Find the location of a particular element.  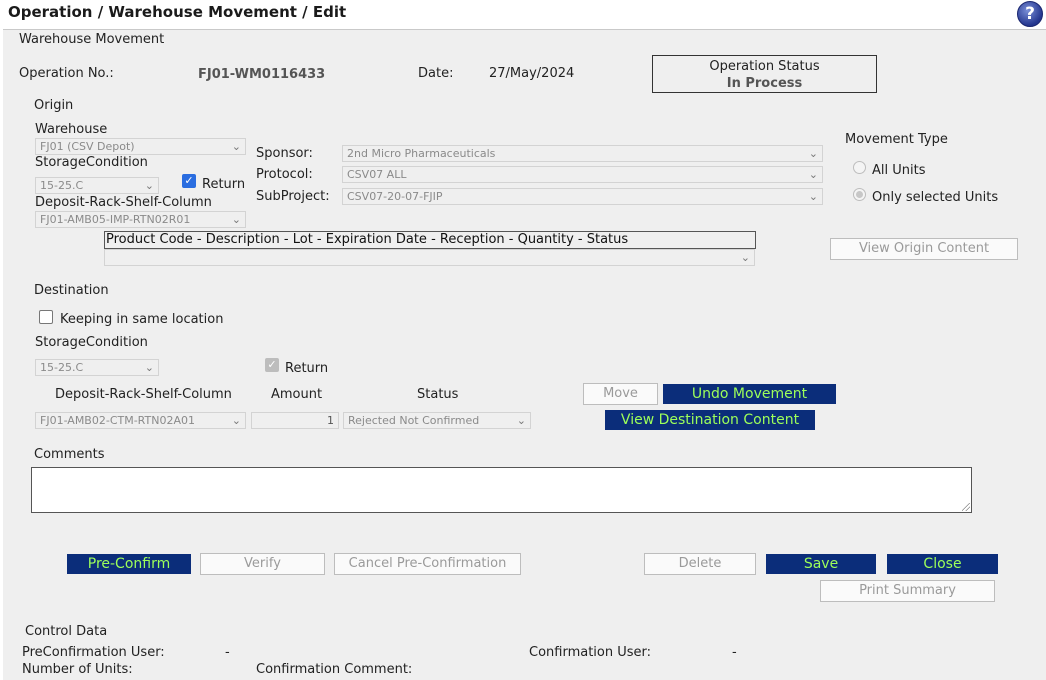

close-button: Close is located at coordinates (942, 564).